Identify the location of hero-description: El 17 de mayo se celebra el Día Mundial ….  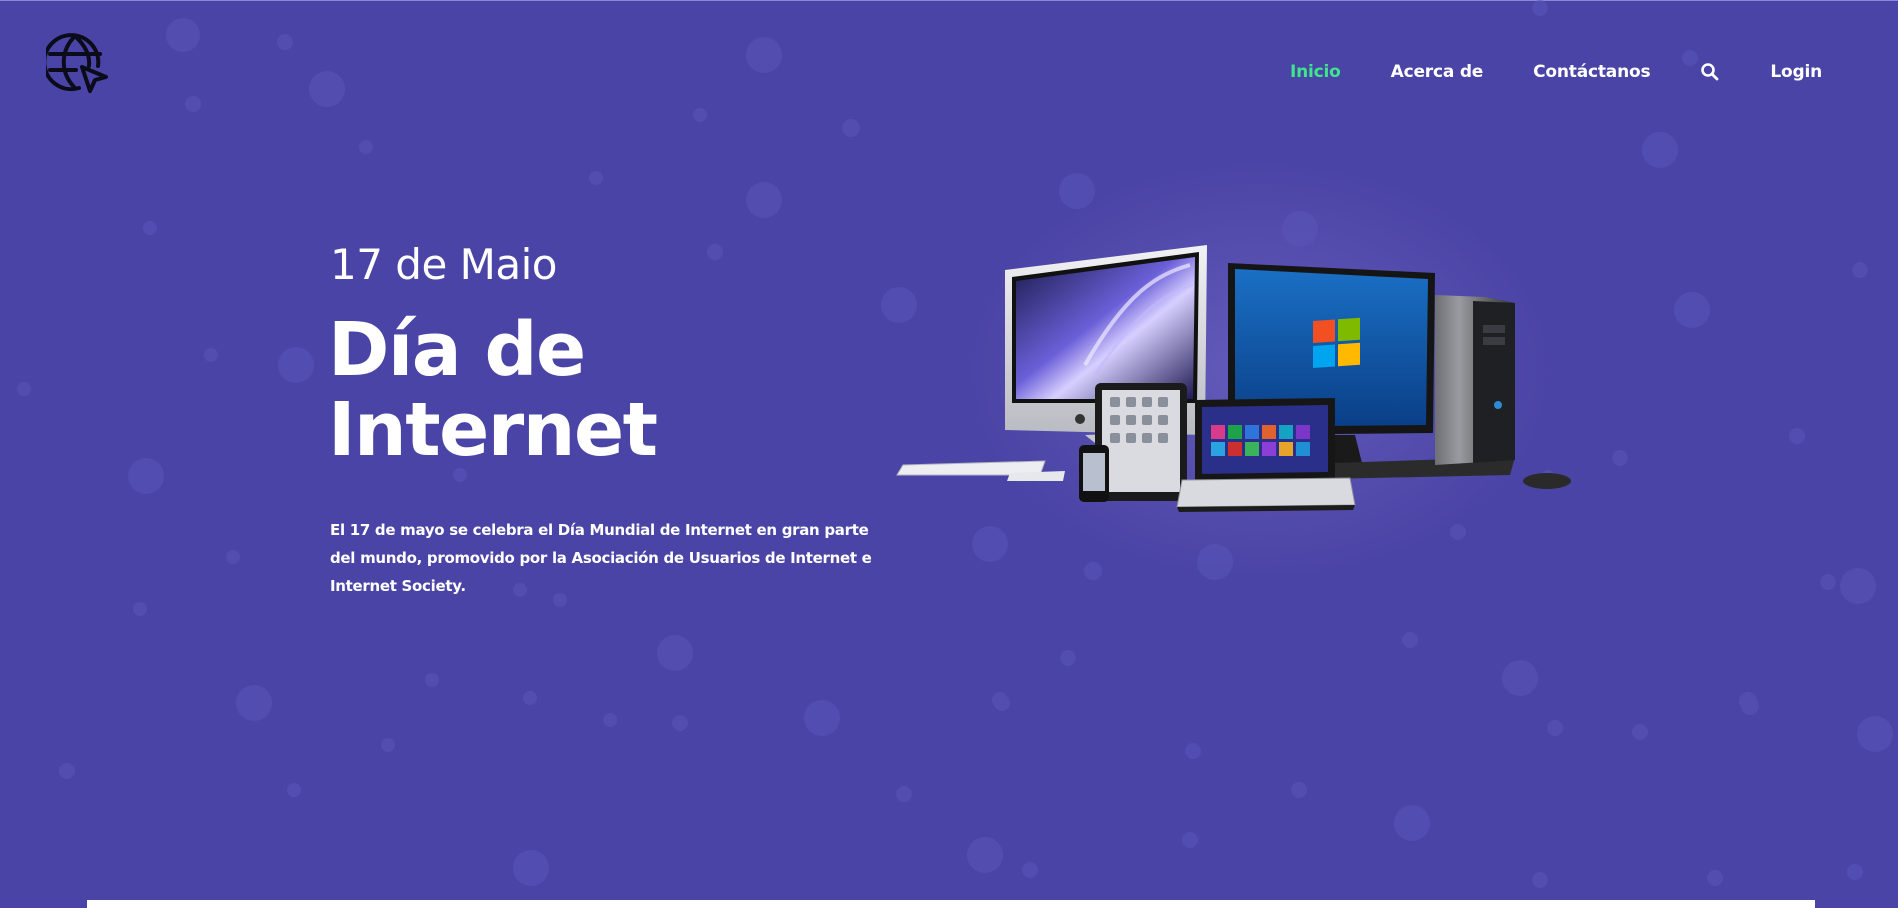
(601, 558).